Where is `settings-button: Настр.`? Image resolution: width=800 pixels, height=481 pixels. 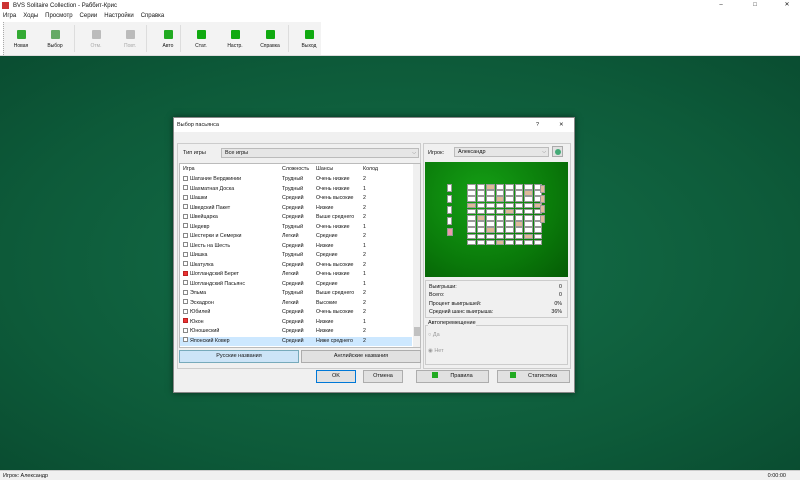
settings-button: Настр. is located at coordinates (235, 38).